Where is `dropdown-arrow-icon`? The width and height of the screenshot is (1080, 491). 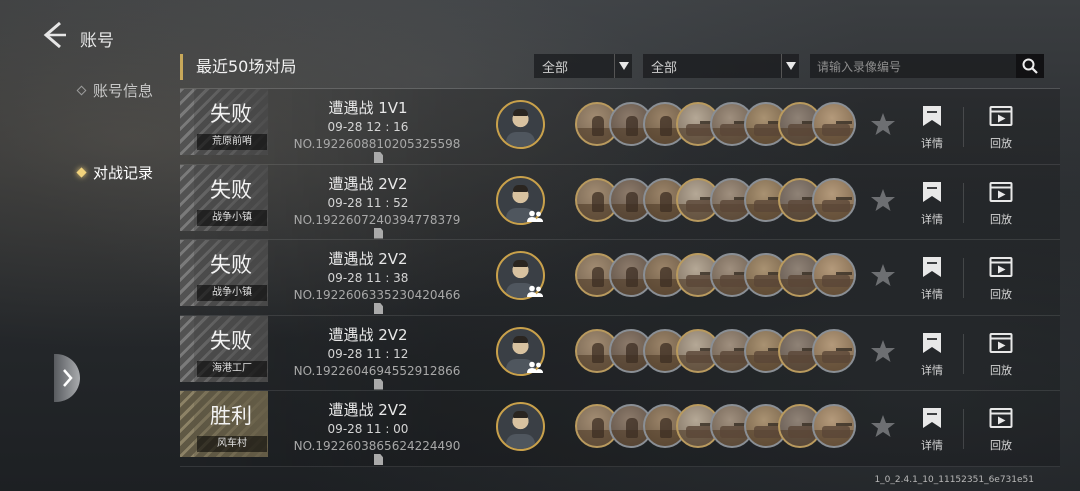
dropdown-arrow-icon is located at coordinates (790, 66).